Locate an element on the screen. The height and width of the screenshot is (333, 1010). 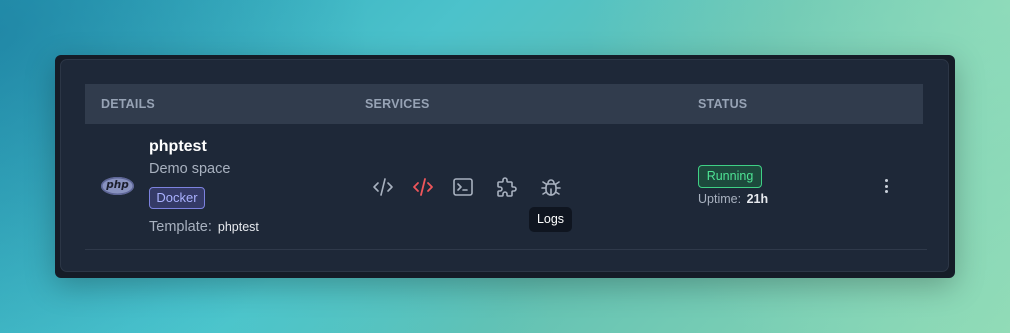
uptime-label: Uptime: is located at coordinates (720, 199).